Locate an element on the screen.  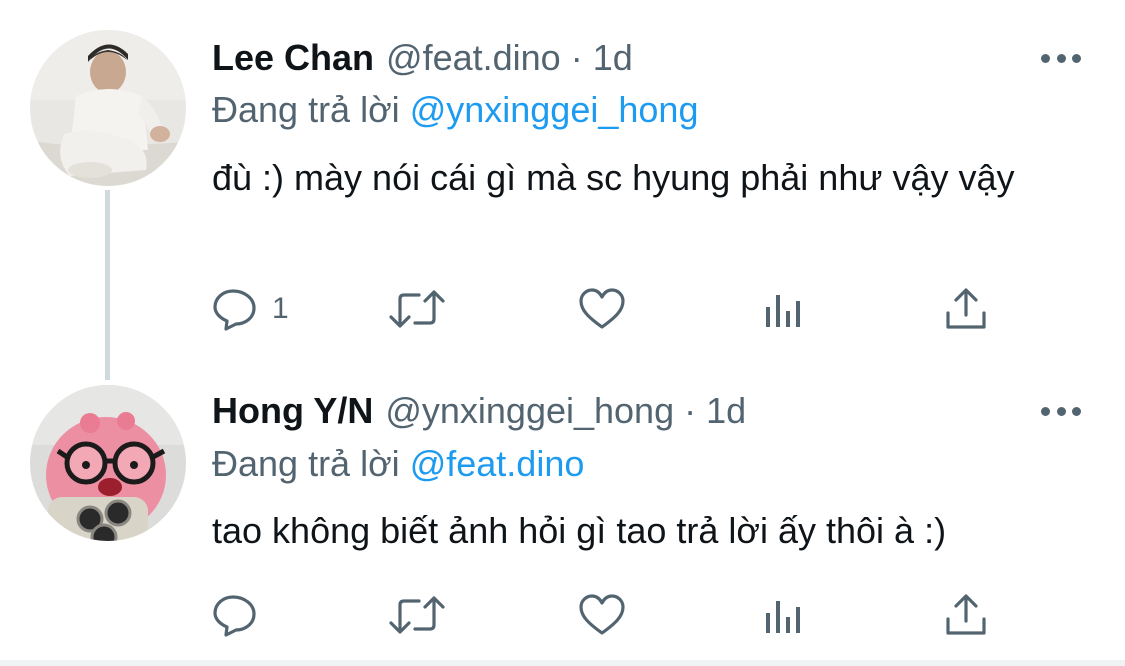
tweet-actions: 1 is located at coordinates (612, 309).